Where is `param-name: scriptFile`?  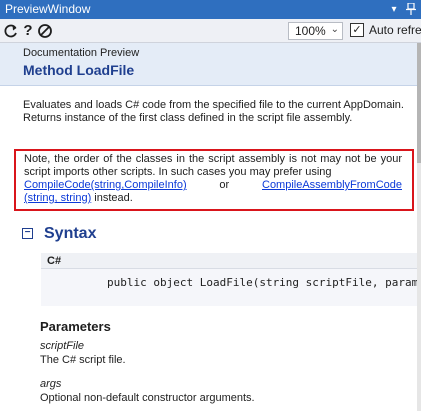 param-name: scriptFile is located at coordinates (62, 346).